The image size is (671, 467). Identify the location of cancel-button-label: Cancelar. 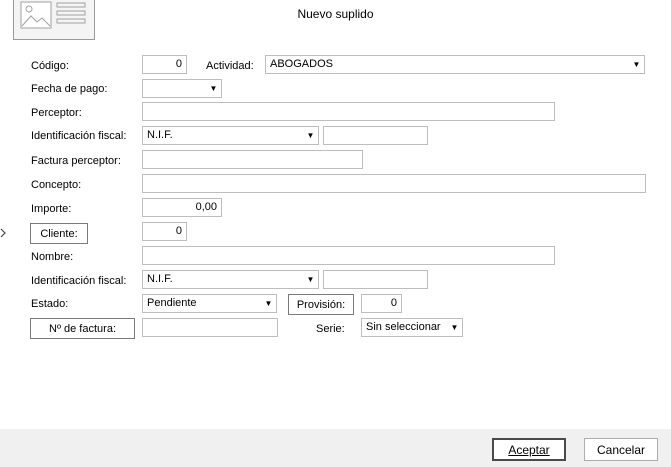
(621, 449).